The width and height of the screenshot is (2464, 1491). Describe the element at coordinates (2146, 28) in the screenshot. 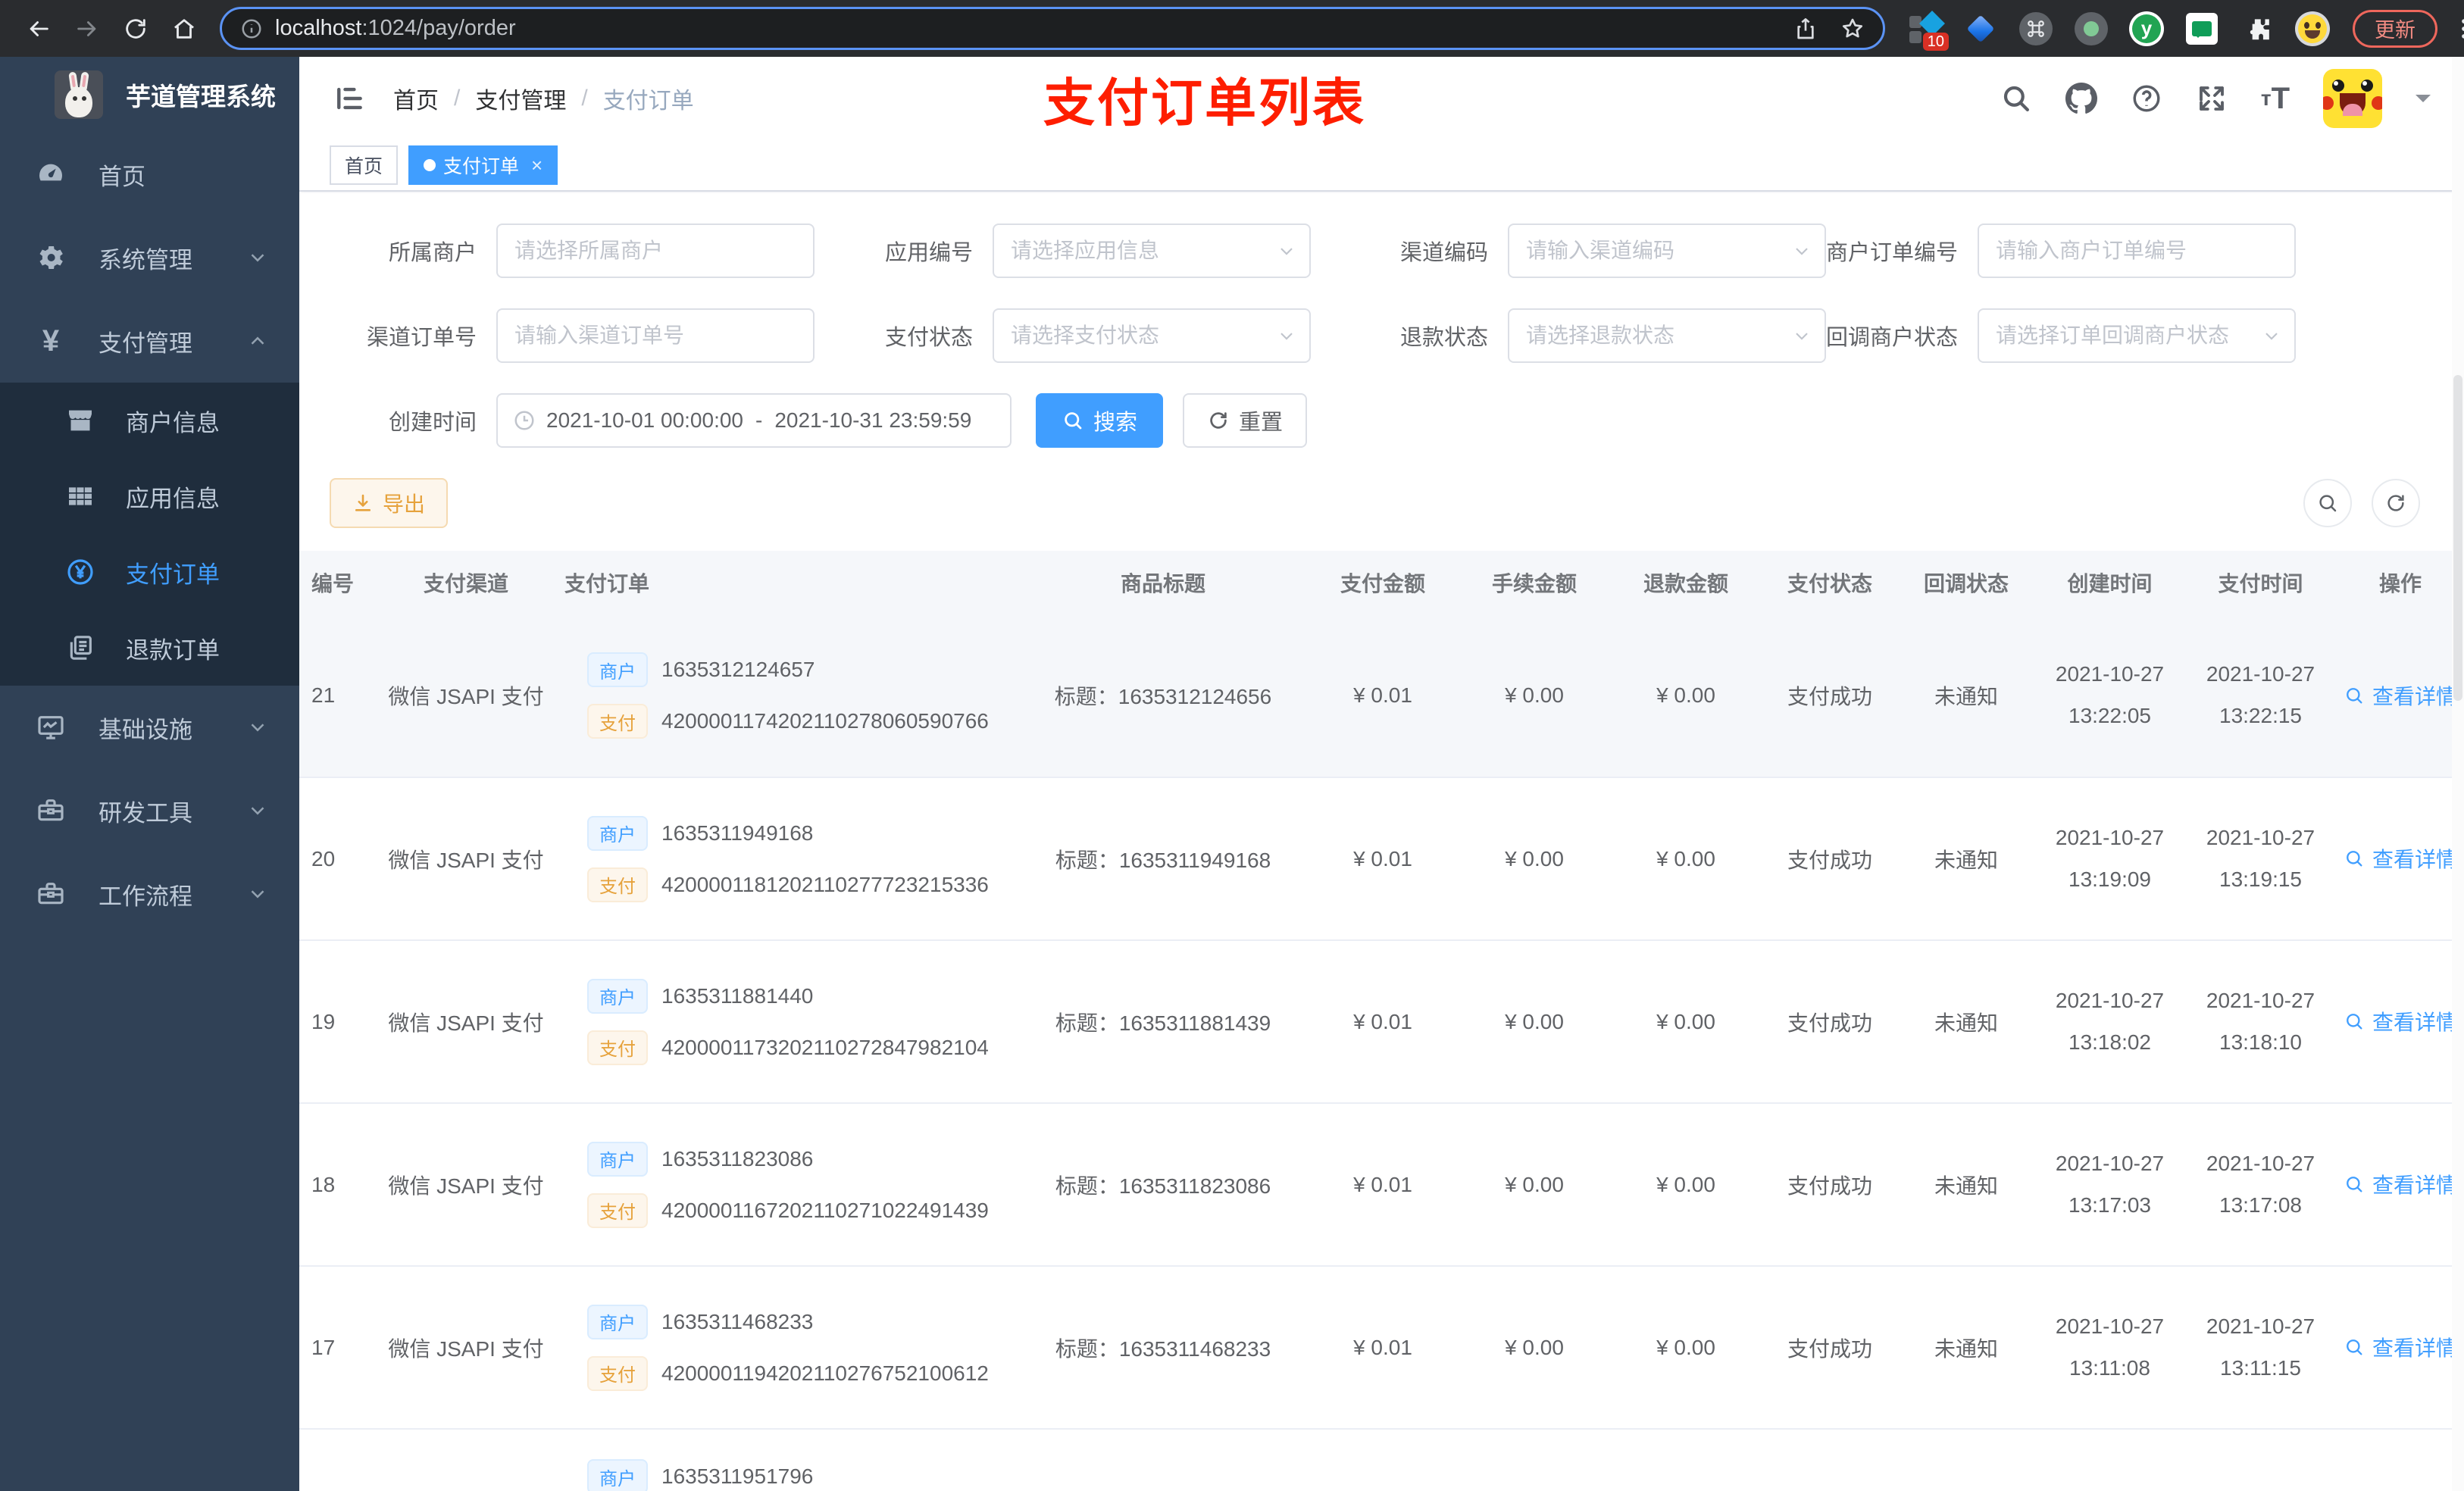

I see `y-extension-icon: y` at that location.